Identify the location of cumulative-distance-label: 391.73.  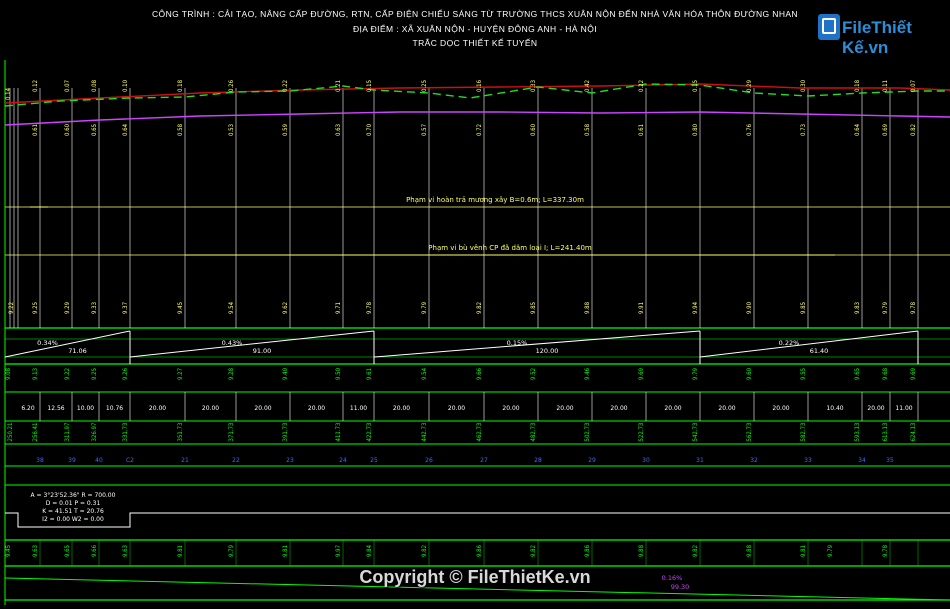
(285, 432).